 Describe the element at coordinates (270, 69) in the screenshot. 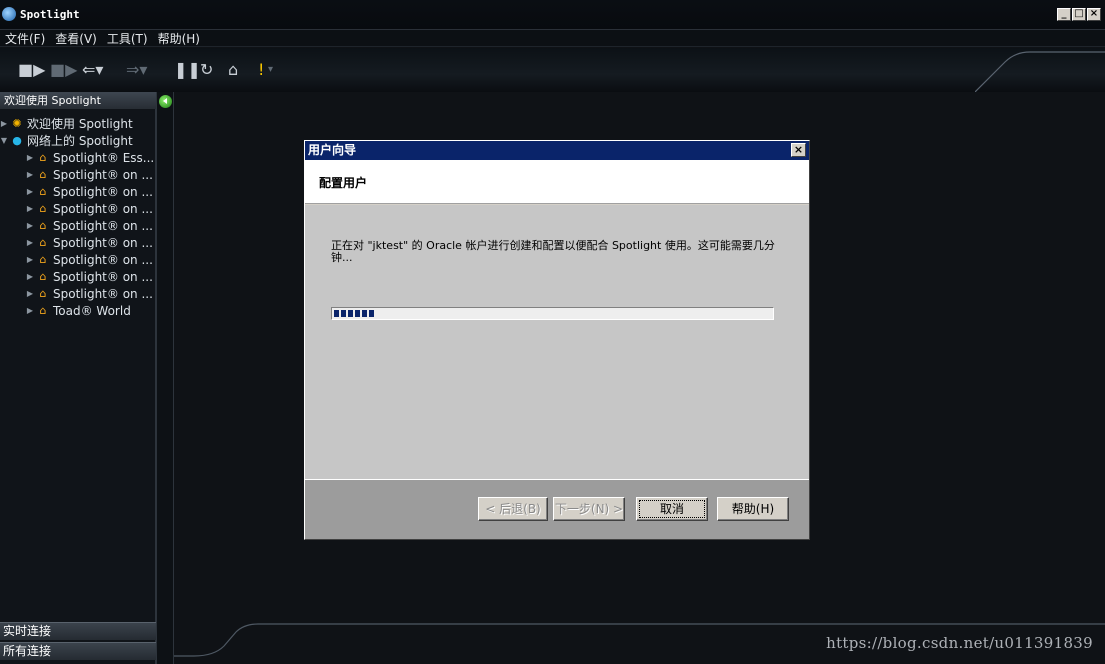

I see `alert-dropdown-icon: ▾` at that location.